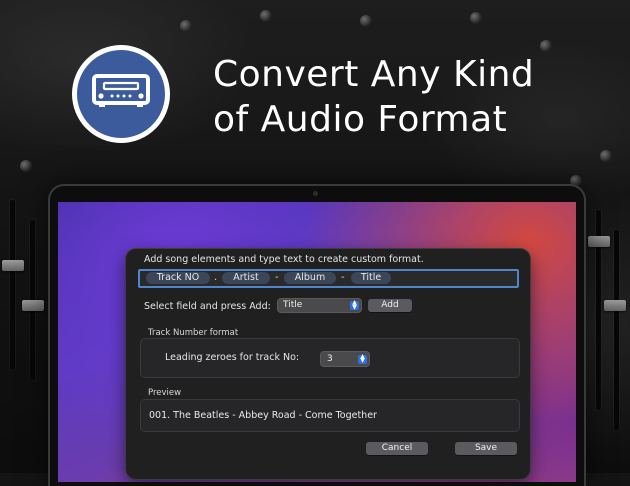 The height and width of the screenshot is (486, 630). Describe the element at coordinates (345, 359) in the screenshot. I see `leading-zeroes-stepper: 3 ▲ ▼` at that location.